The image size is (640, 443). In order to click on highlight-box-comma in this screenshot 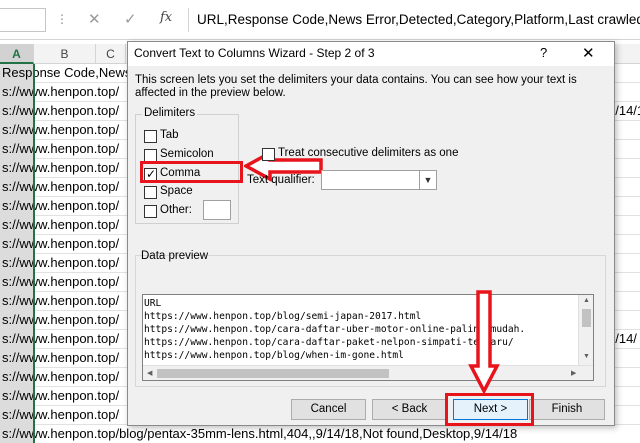, I will do `click(191, 172)`.